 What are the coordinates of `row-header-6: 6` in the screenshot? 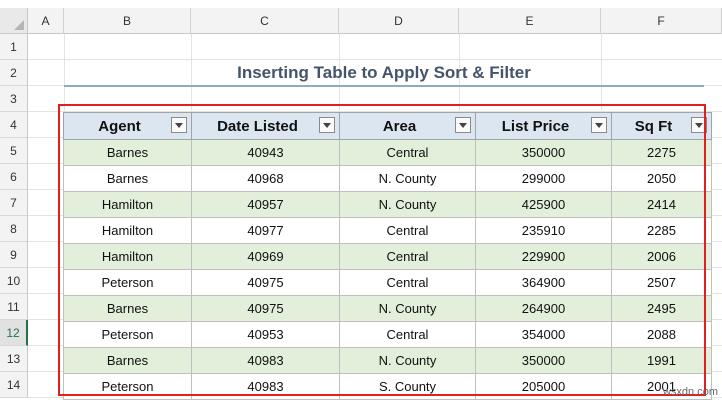 It's located at (14, 177).